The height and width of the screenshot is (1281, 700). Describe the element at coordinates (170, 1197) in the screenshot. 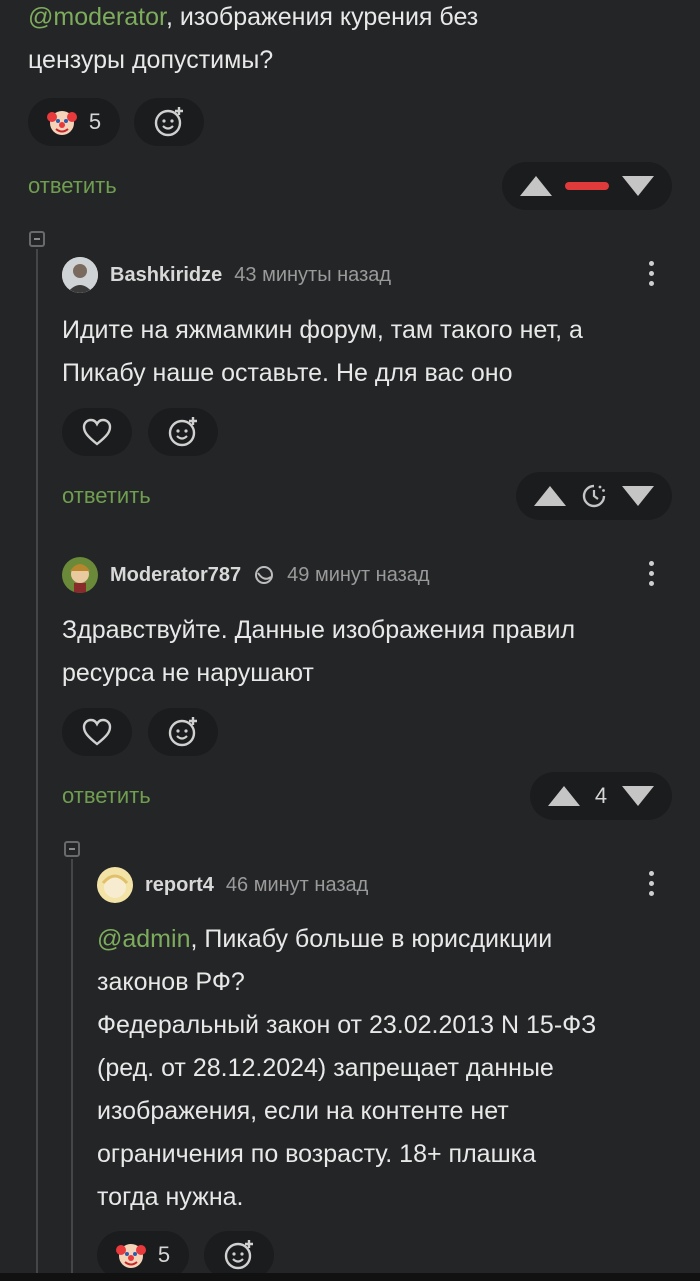

I see `comment-text-line: тогда нужна.` at that location.